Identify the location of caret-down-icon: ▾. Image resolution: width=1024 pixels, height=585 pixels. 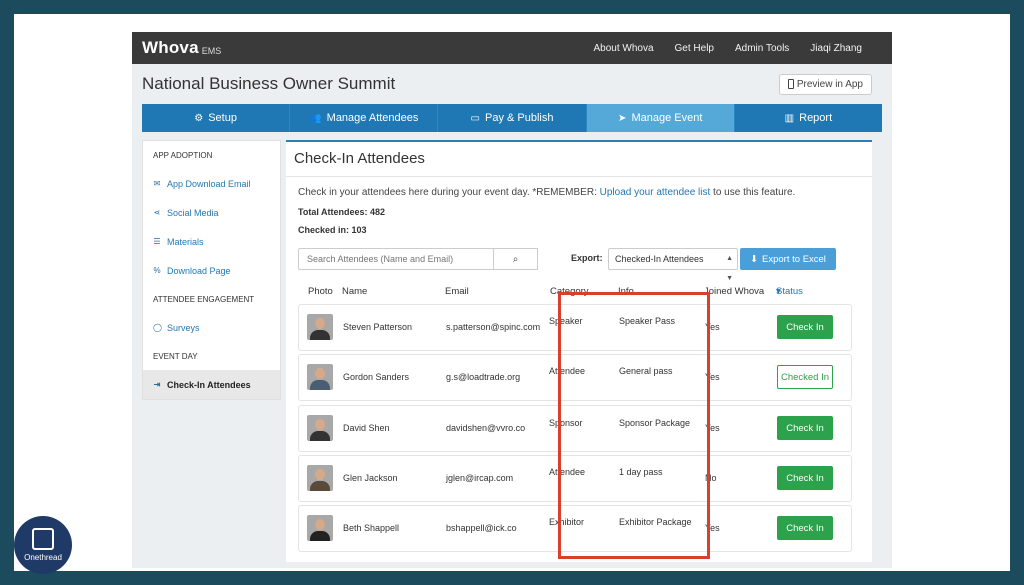
(778, 291).